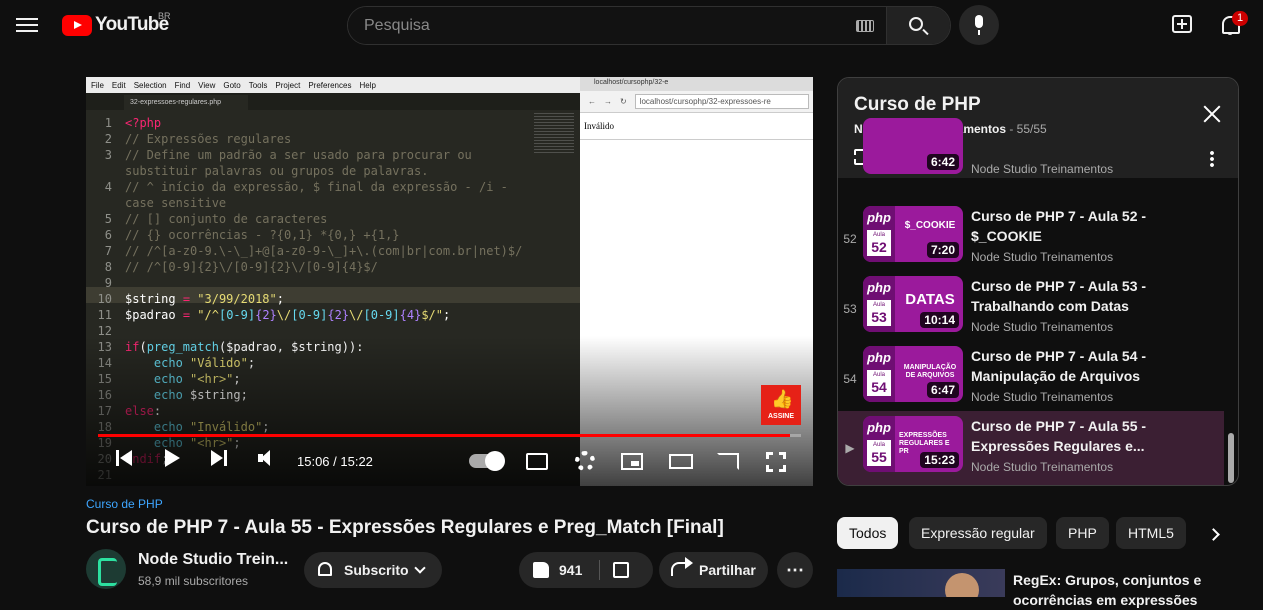  Describe the element at coordinates (104, 315) in the screenshot. I see `line-number: 11` at that location.